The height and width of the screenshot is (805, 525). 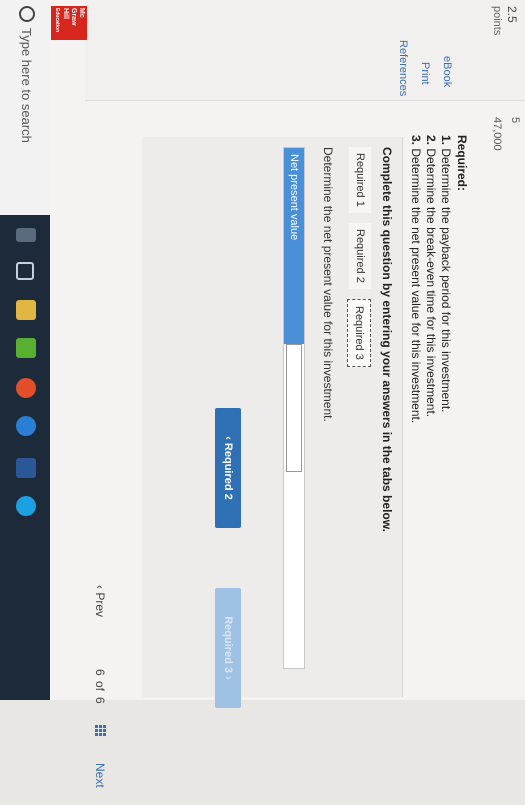 I want to click on microphone-icon, so click(x=26, y=235).